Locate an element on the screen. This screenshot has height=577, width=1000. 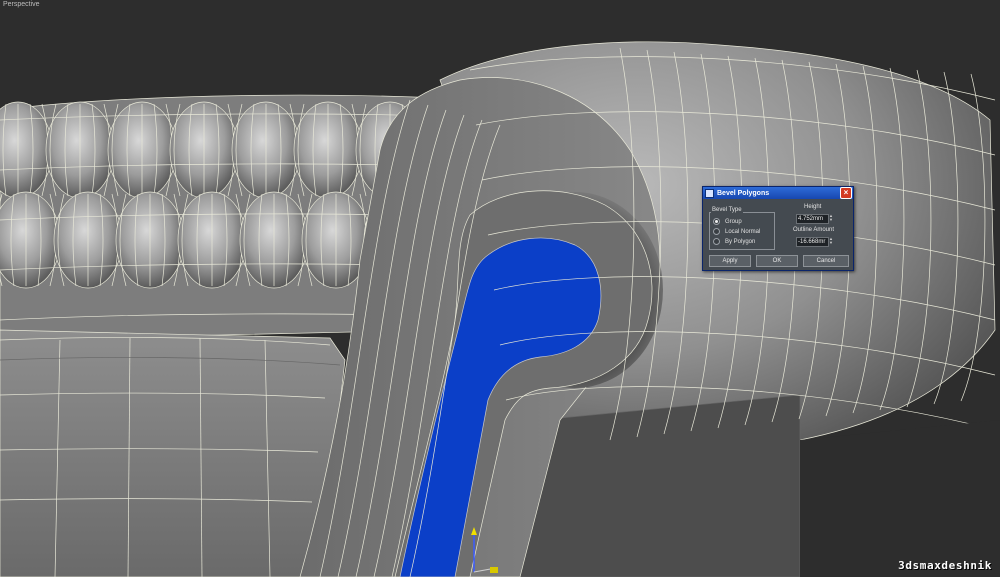
apply-button: Apply is located at coordinates (730, 261).